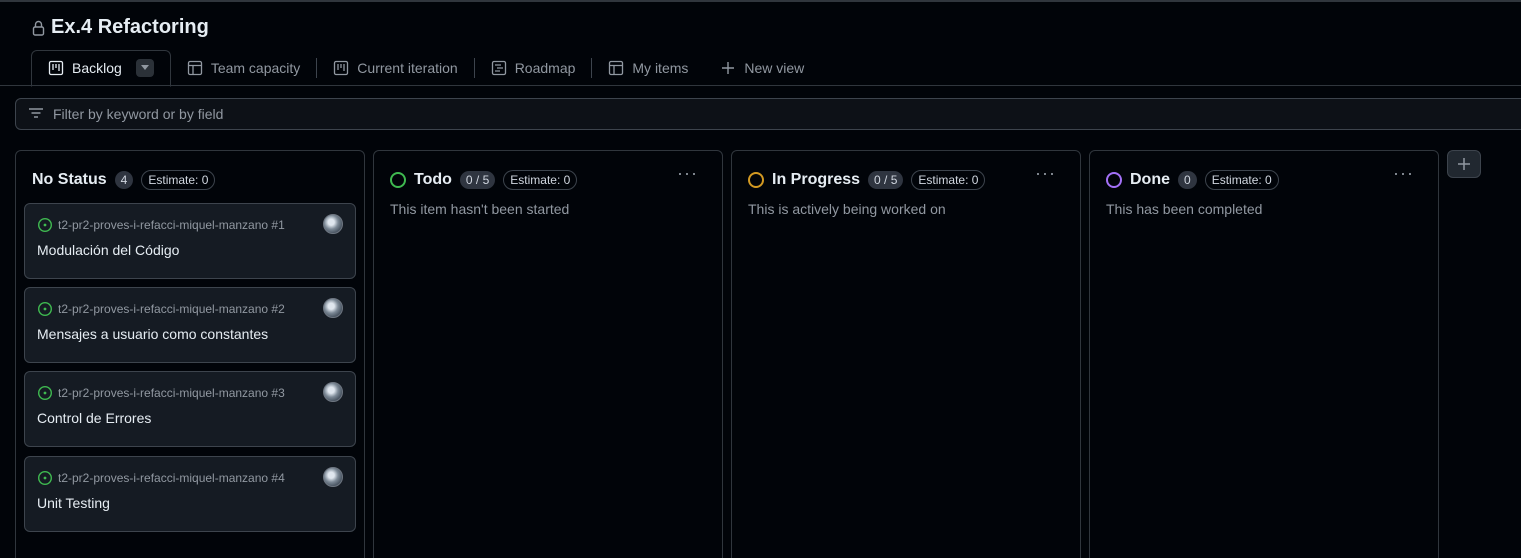  I want to click on caret-down-icon, so click(144, 67).